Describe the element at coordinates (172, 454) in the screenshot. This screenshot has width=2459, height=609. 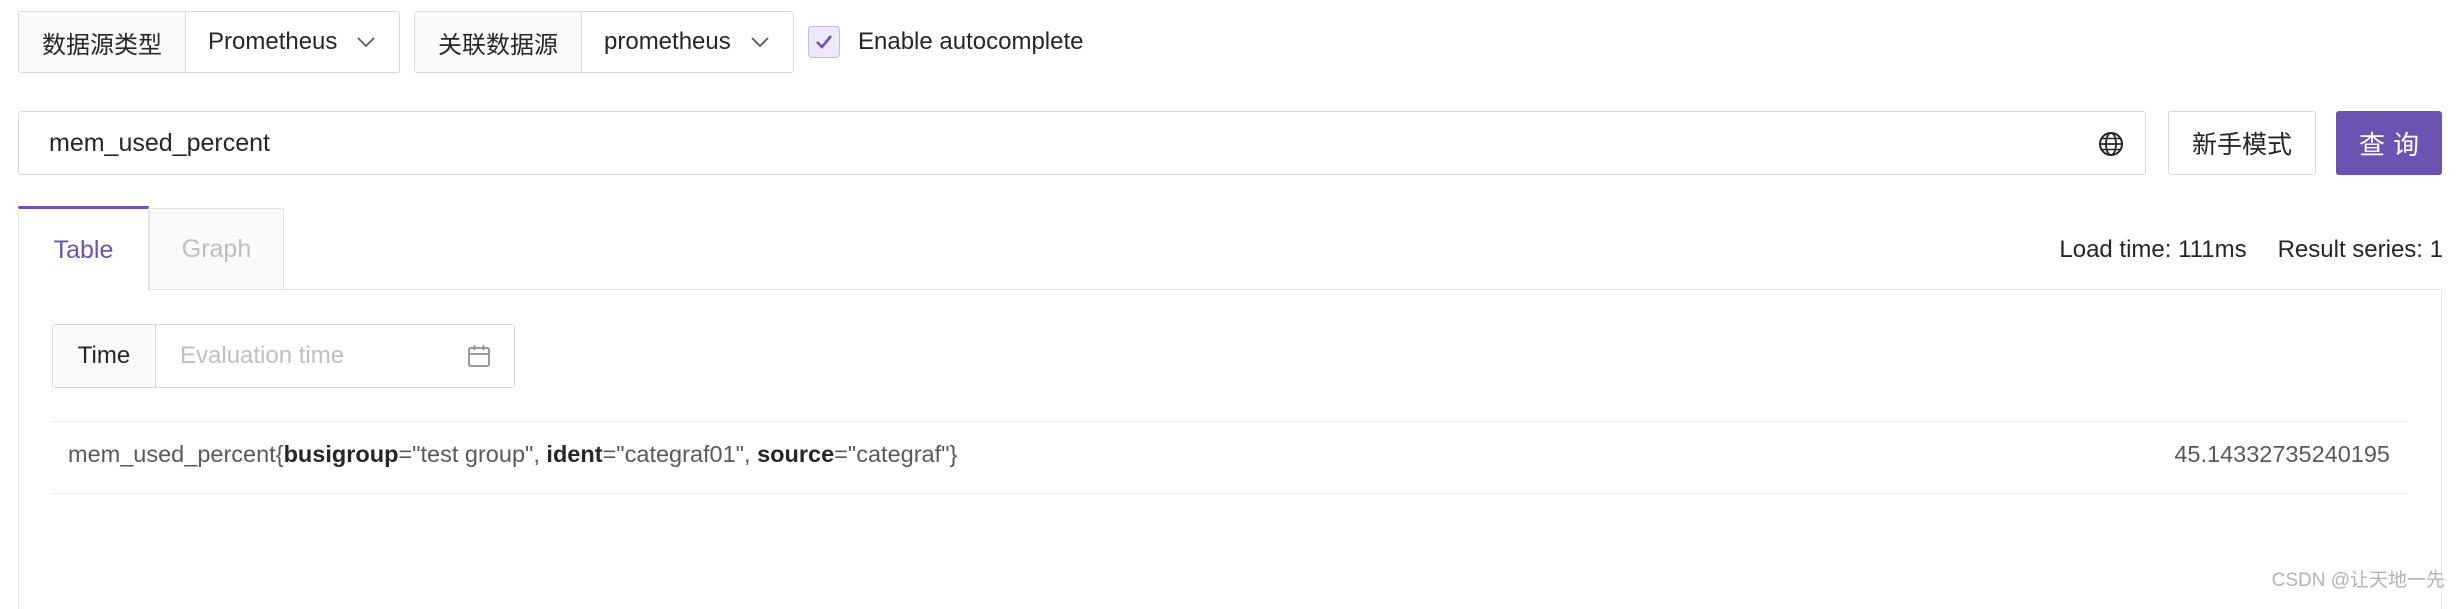
I see `metric-name: mem_used_percent` at that location.